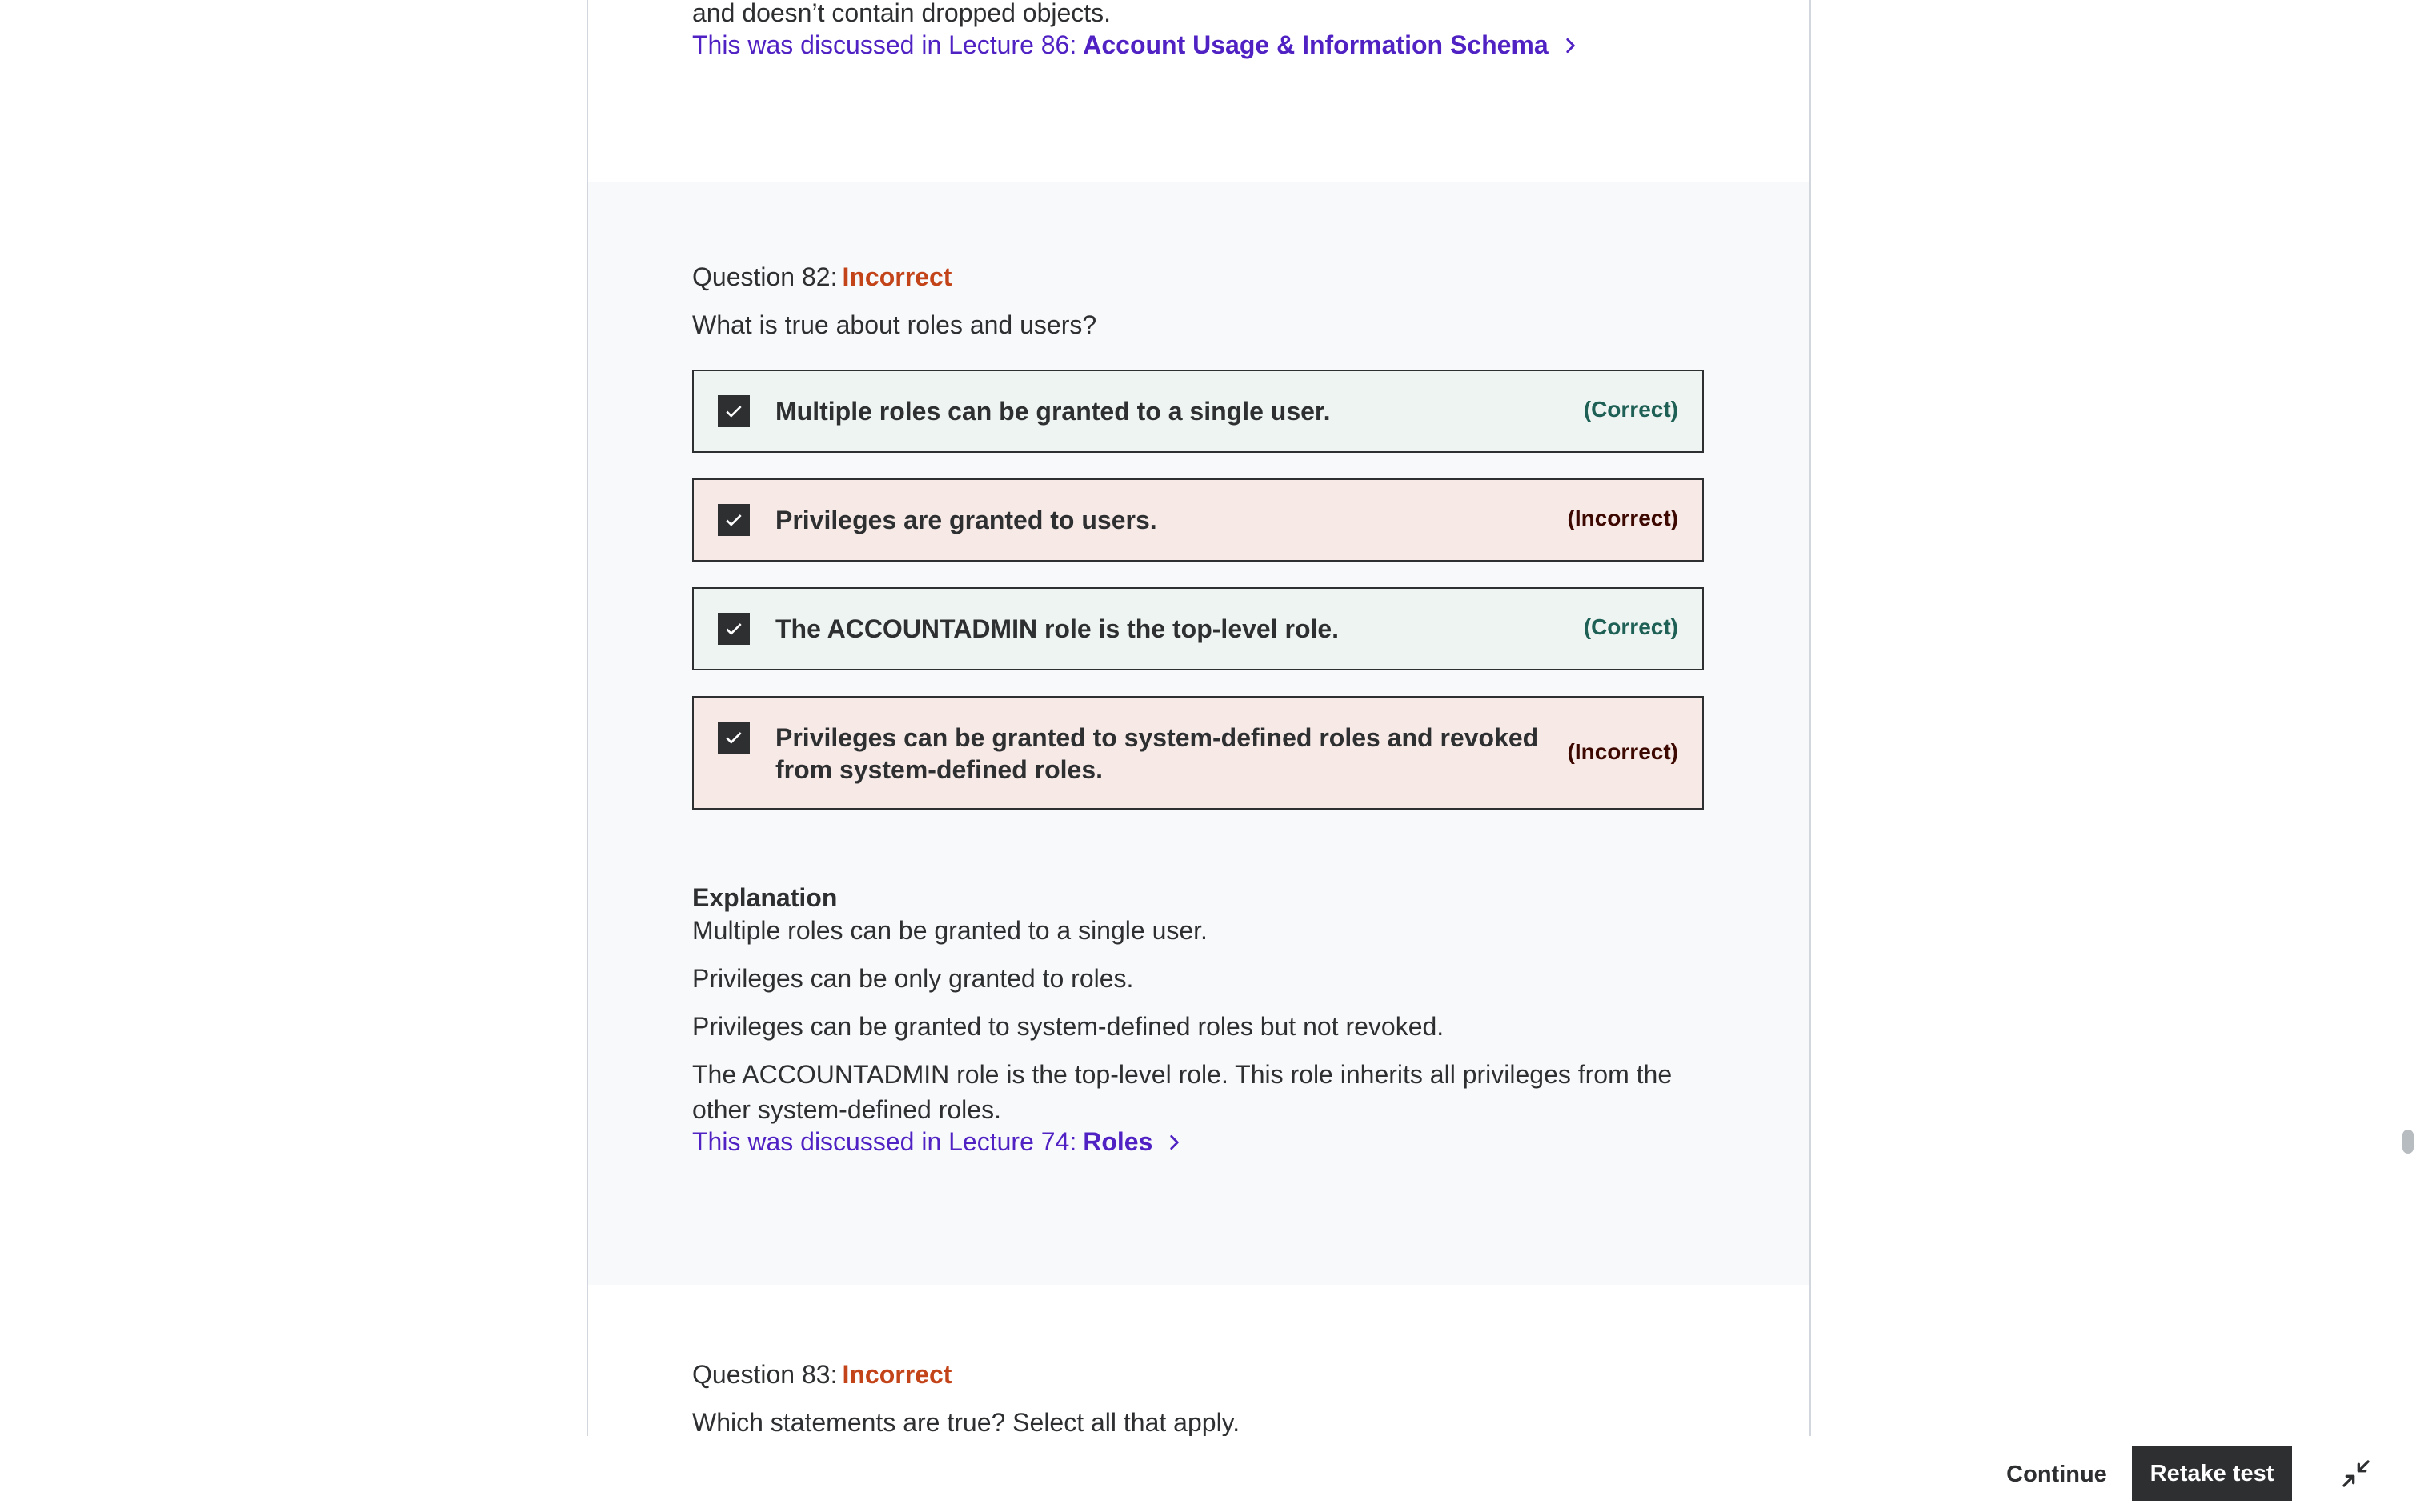  I want to click on collapse-arrows-icon, so click(2356, 1474).